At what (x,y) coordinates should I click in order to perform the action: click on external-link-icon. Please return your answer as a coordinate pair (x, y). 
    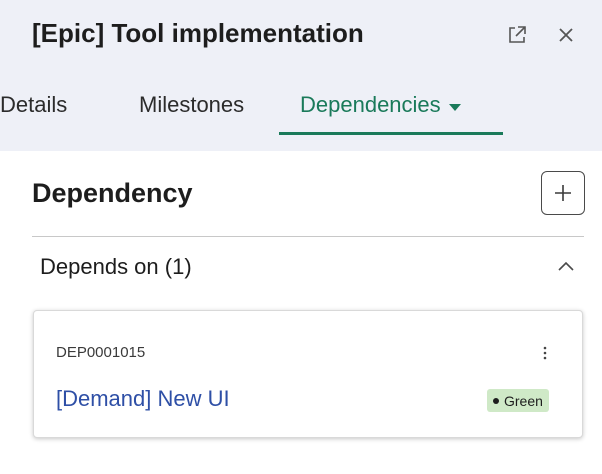
    Looking at the image, I should click on (517, 35).